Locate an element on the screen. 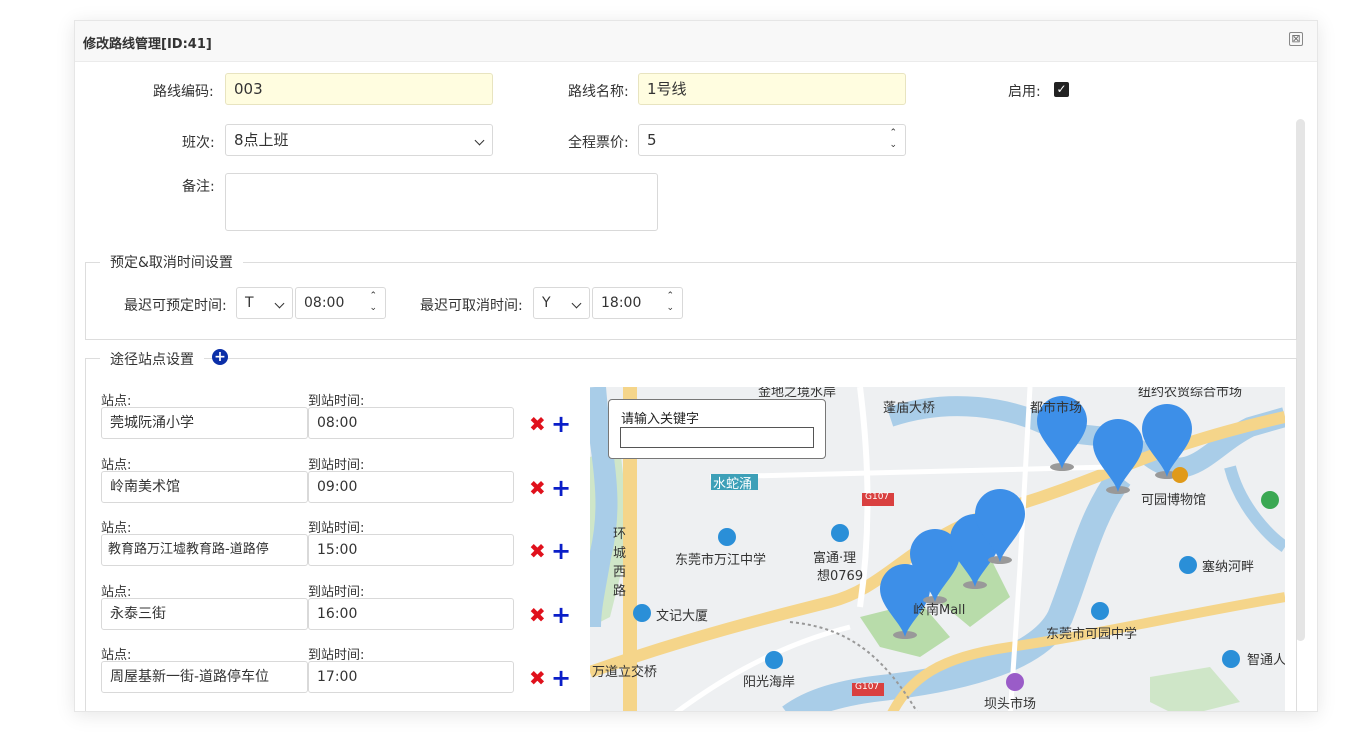 The height and width of the screenshot is (750, 1350). shift-select-value: 8点上班 is located at coordinates (261, 140).